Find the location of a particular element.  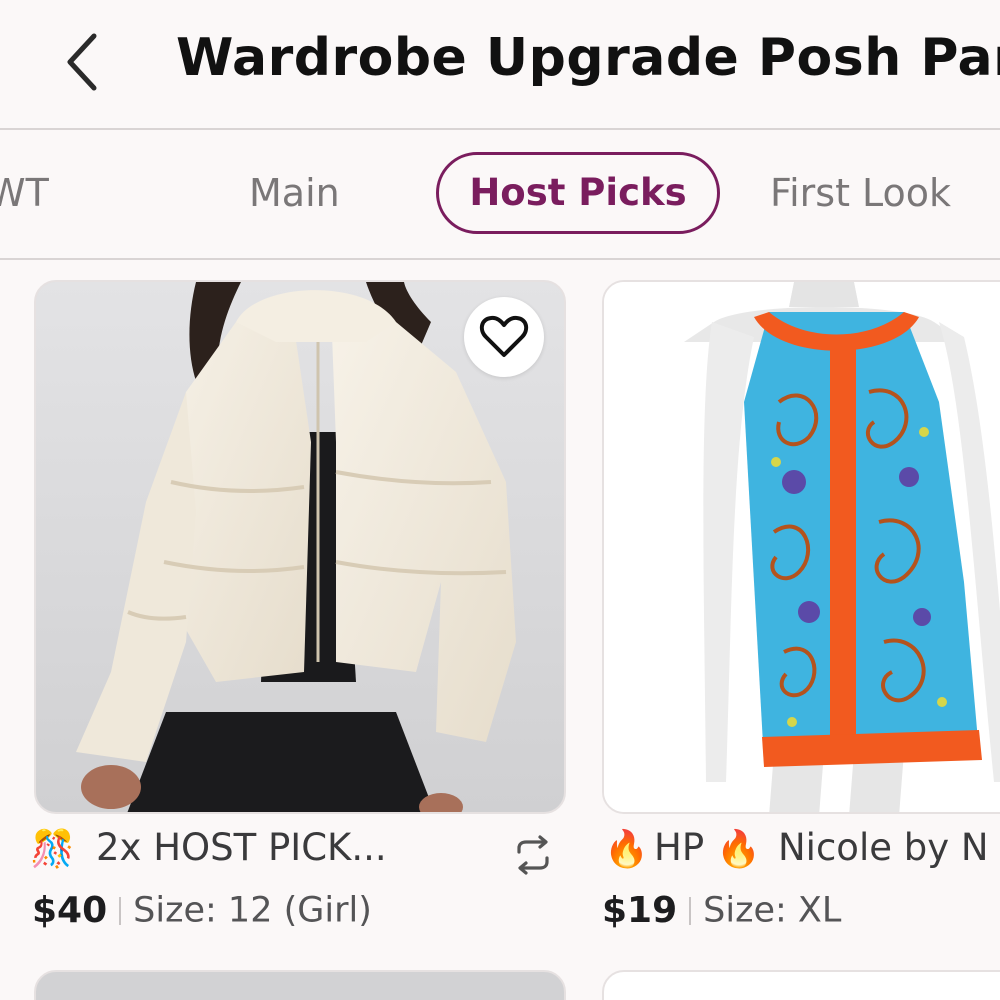

party-tabs: WT Main Host Picks First Look is located at coordinates (500, 195).